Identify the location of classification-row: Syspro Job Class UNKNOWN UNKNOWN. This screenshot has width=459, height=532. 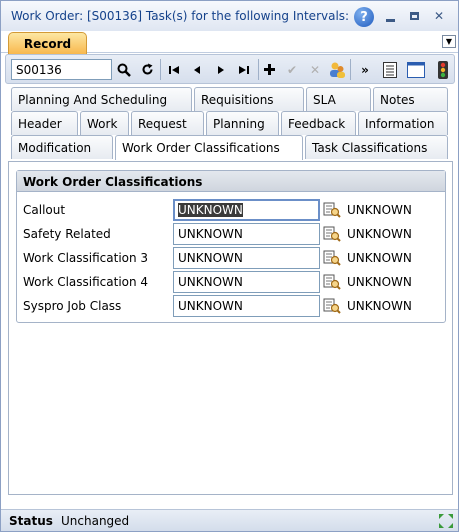
(231, 306).